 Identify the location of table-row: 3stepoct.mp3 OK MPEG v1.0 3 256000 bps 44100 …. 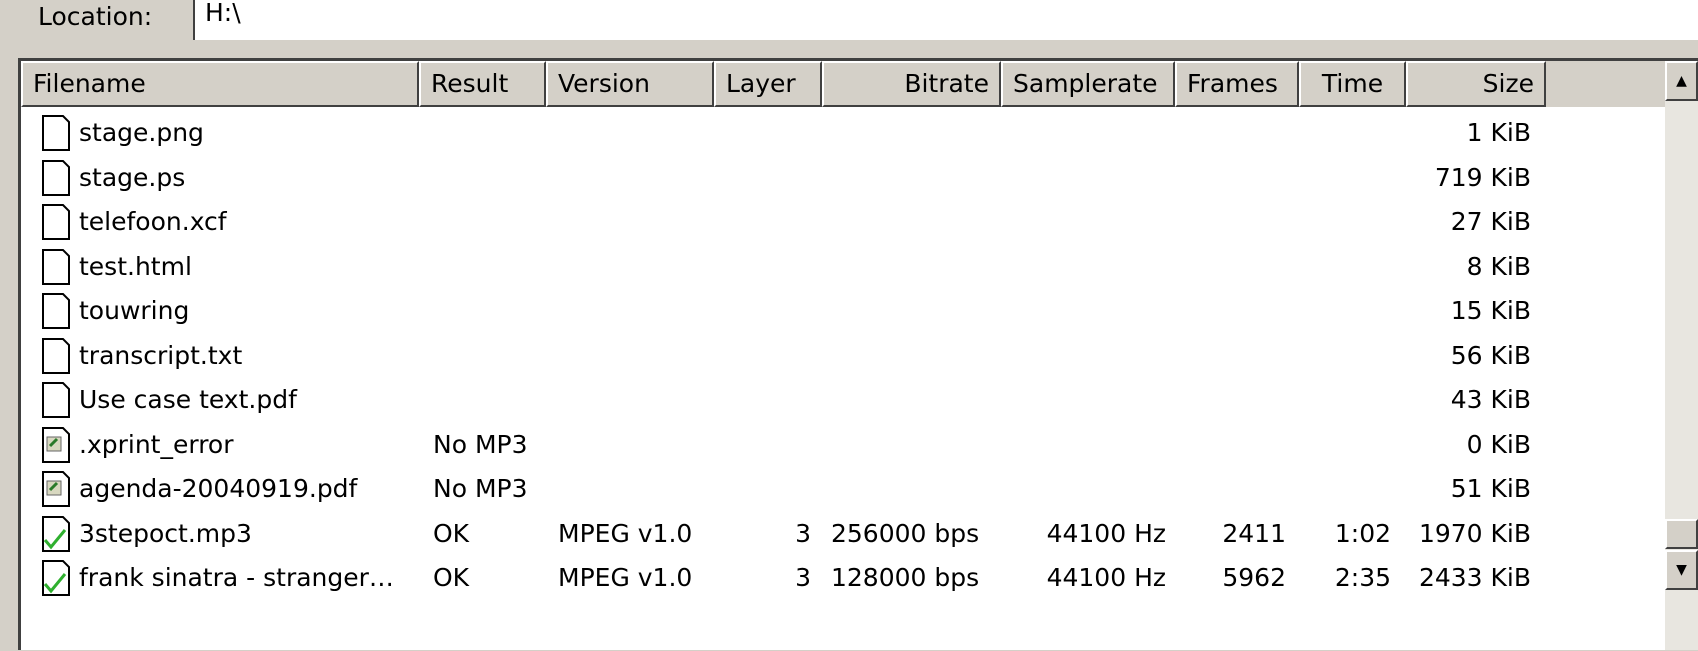
(849, 534).